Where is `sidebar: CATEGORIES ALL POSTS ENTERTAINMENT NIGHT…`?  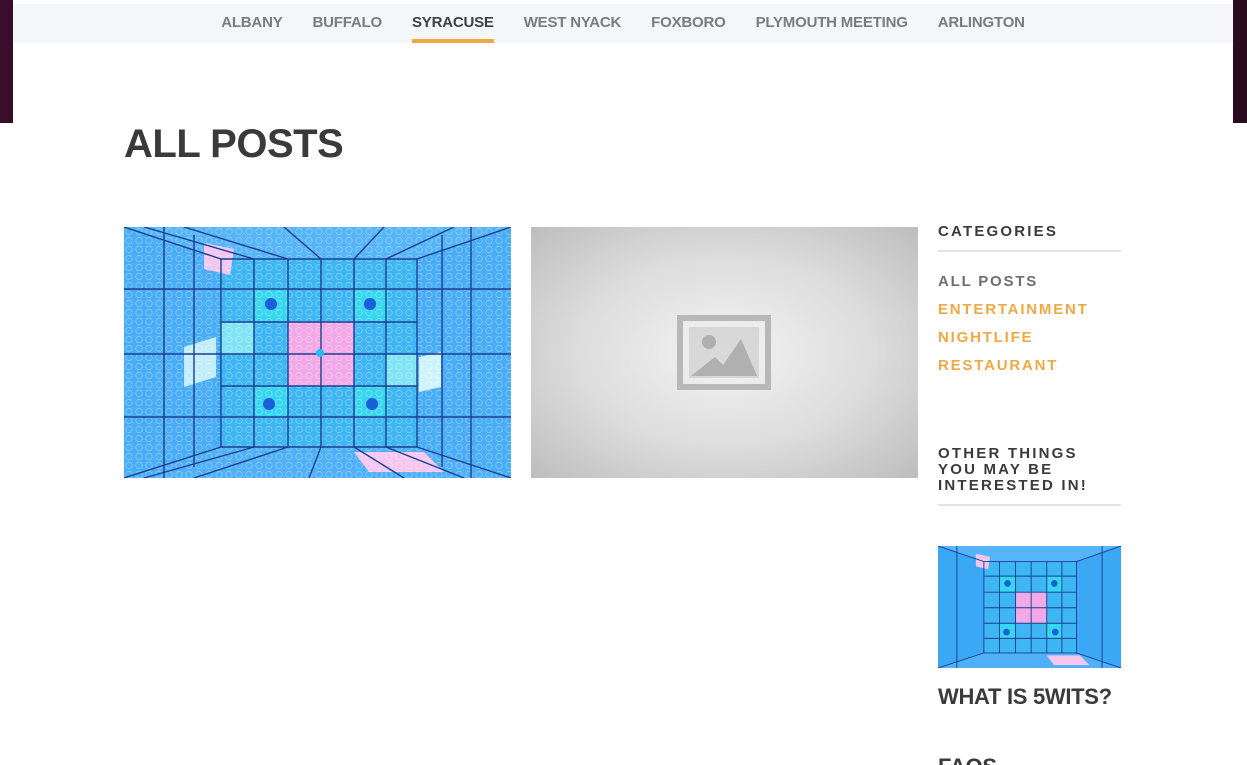
sidebar: CATEGORIES ALL POSTS ENTERTAINMENT NIGHT… is located at coordinates (1029, 494).